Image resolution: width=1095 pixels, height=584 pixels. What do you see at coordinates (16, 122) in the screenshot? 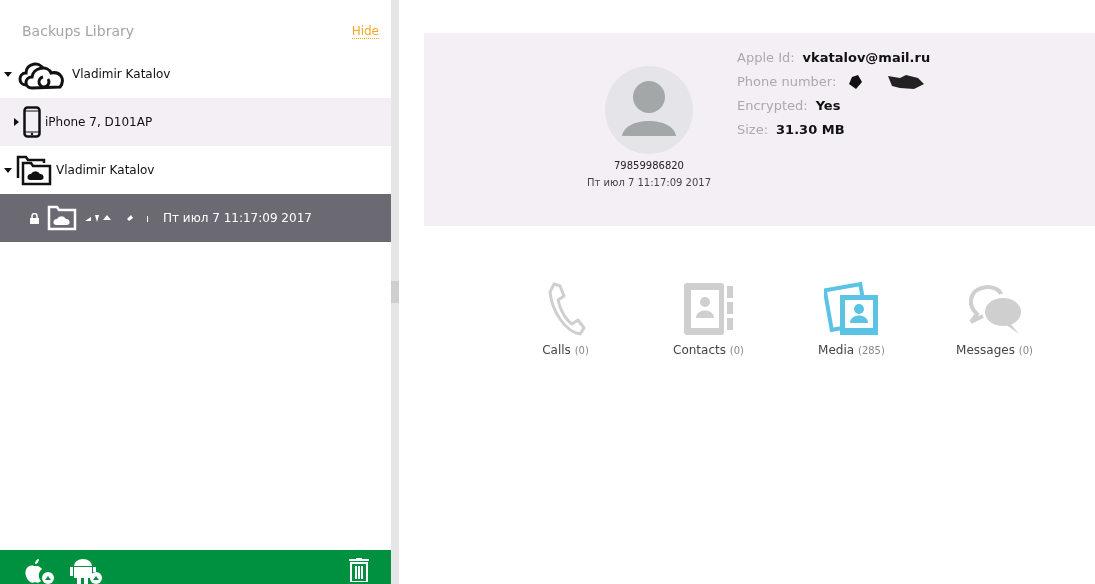
I see `expand-arrow-icon` at bounding box center [16, 122].